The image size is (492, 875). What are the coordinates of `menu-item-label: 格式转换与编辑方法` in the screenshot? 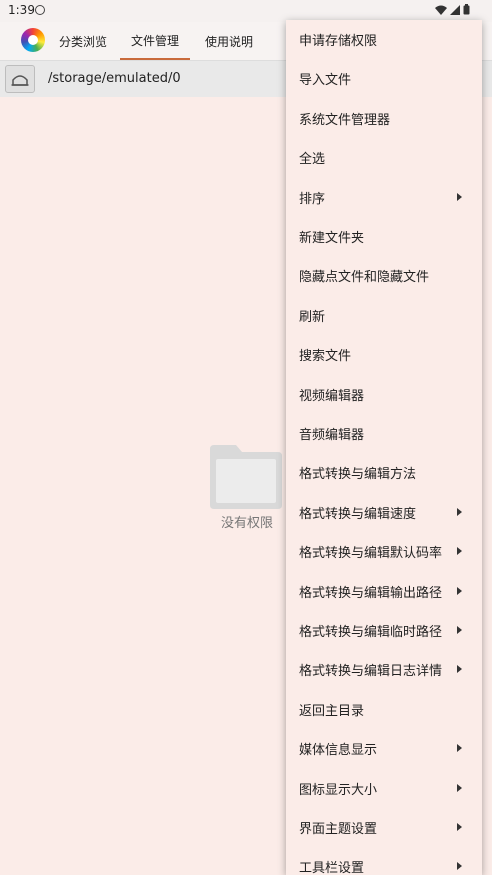 It's located at (358, 475).